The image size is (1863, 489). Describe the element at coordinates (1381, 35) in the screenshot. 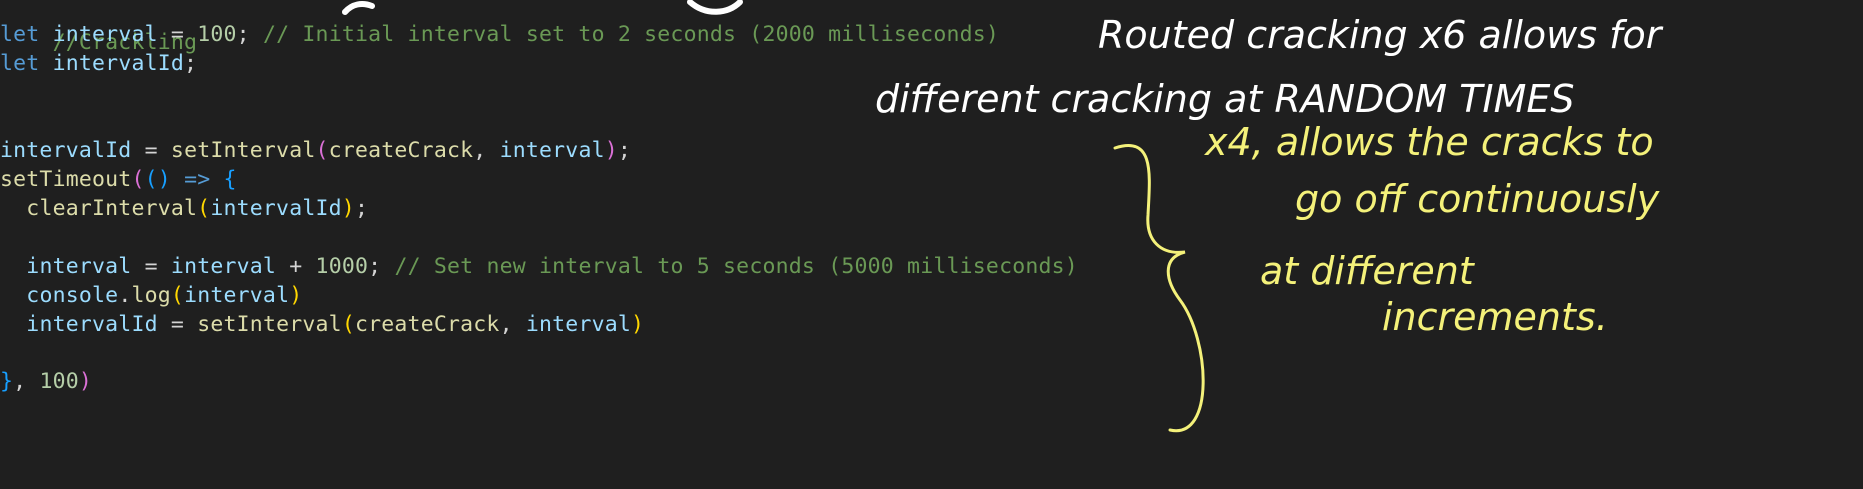

I see `handwritten-note: Routed cracking x6 allows for` at that location.